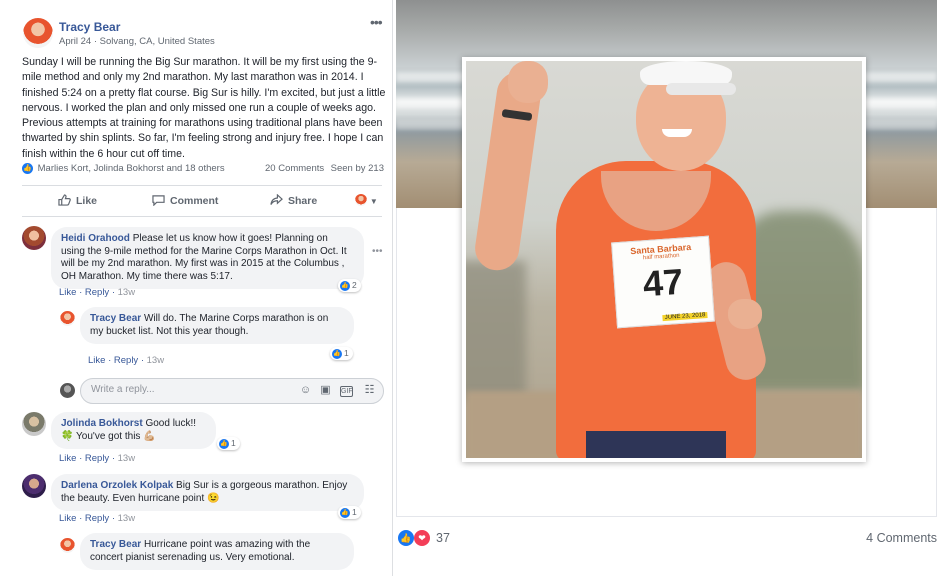 Image resolution: width=943 pixels, height=576 pixels. Describe the element at coordinates (67, 390) in the screenshot. I see `my-avatar` at that location.